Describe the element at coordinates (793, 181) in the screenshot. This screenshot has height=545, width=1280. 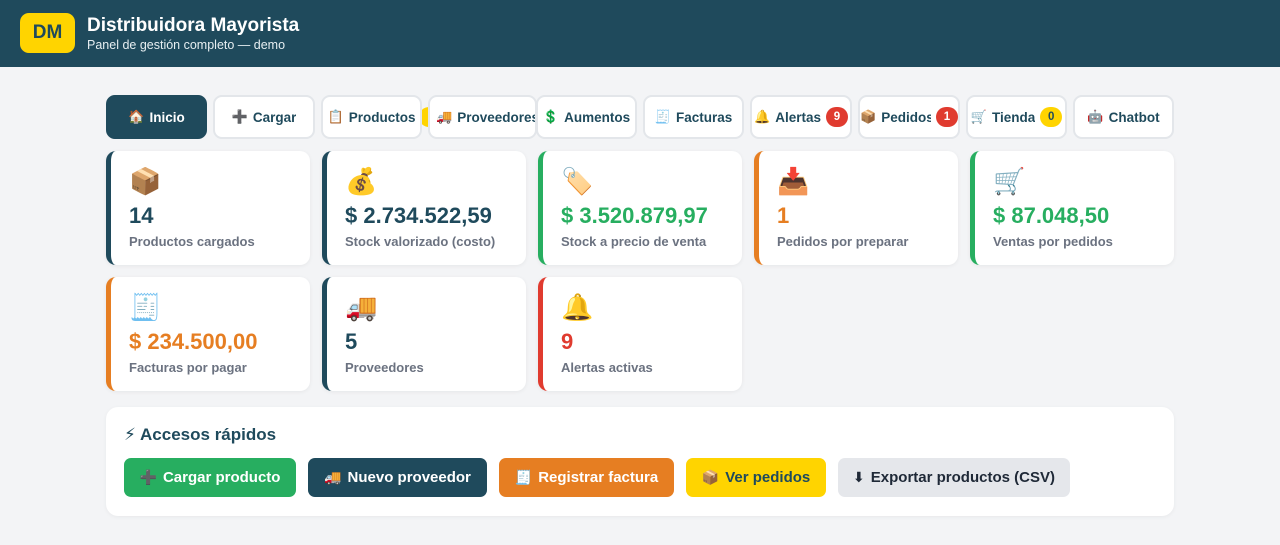
I see `inbox-icon: 📥` at that location.